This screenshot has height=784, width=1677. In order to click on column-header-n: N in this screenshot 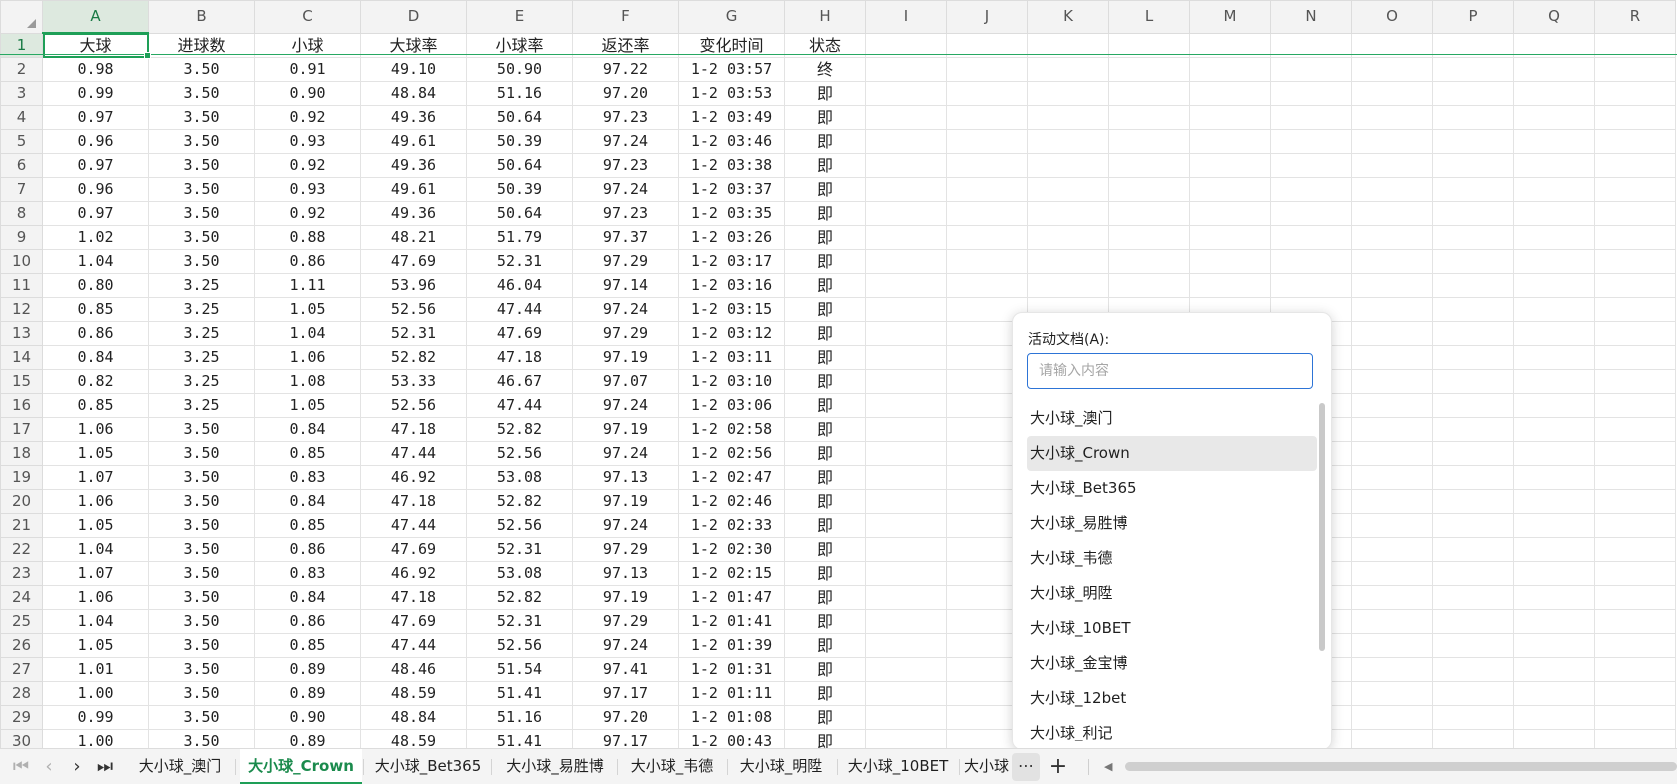, I will do `click(1311, 17)`.